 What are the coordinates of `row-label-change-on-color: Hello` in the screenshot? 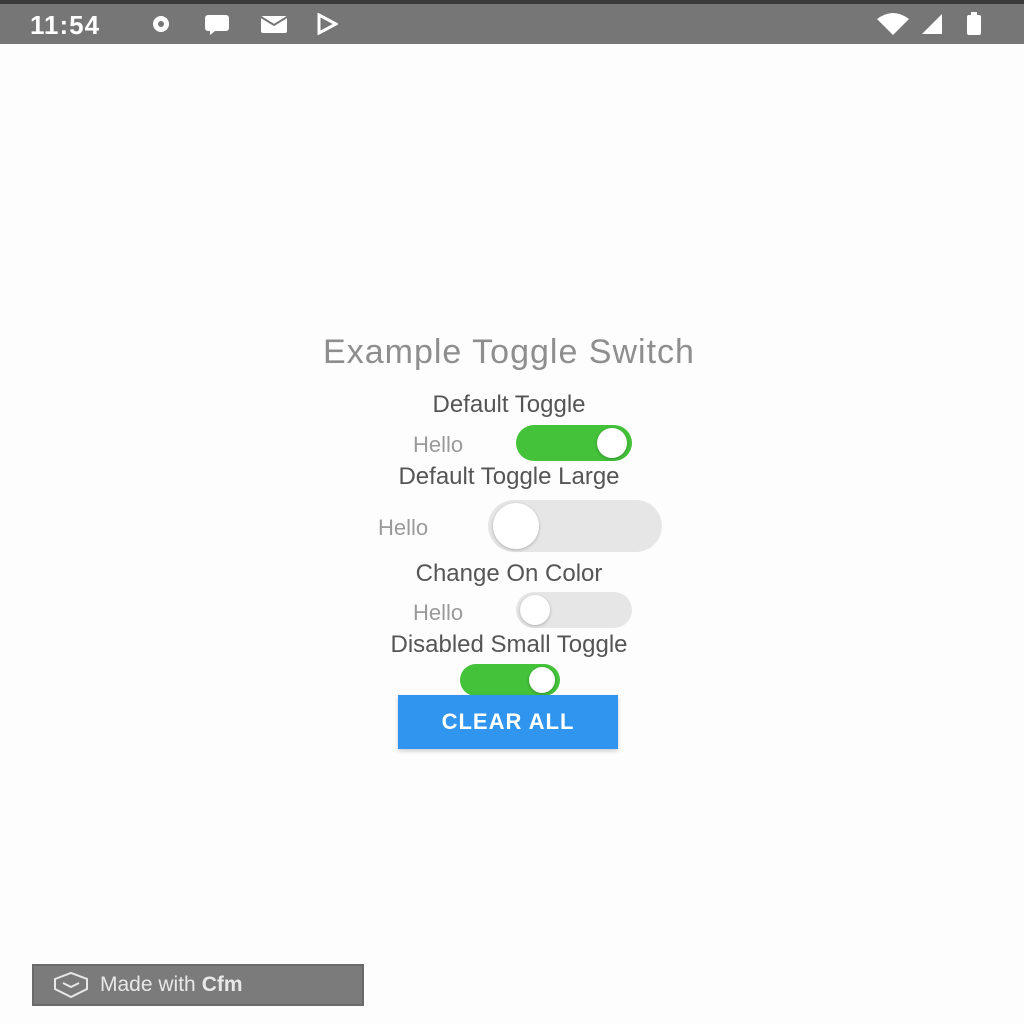 It's located at (438, 612).